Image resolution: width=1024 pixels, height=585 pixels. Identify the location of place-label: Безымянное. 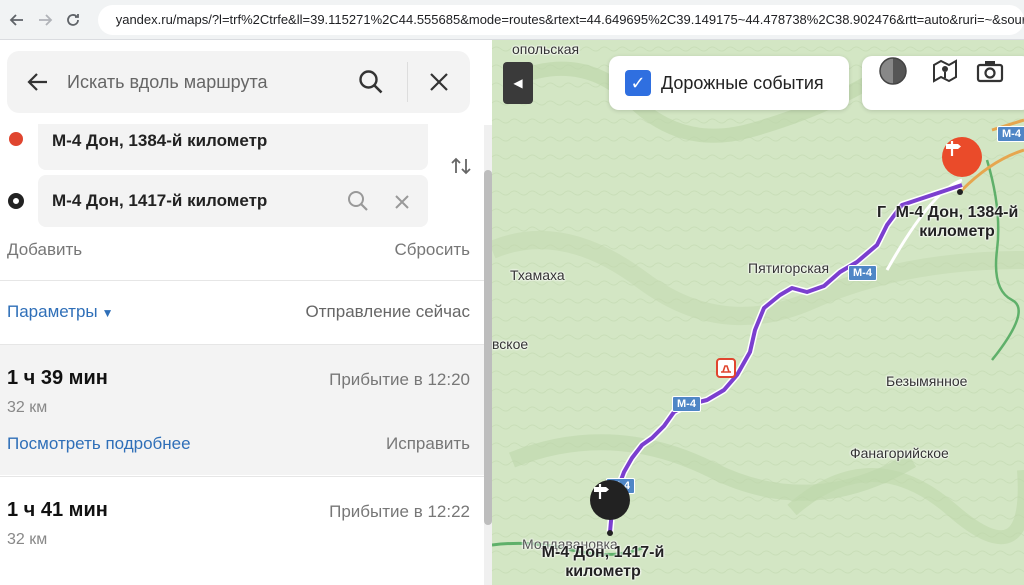
(927, 381).